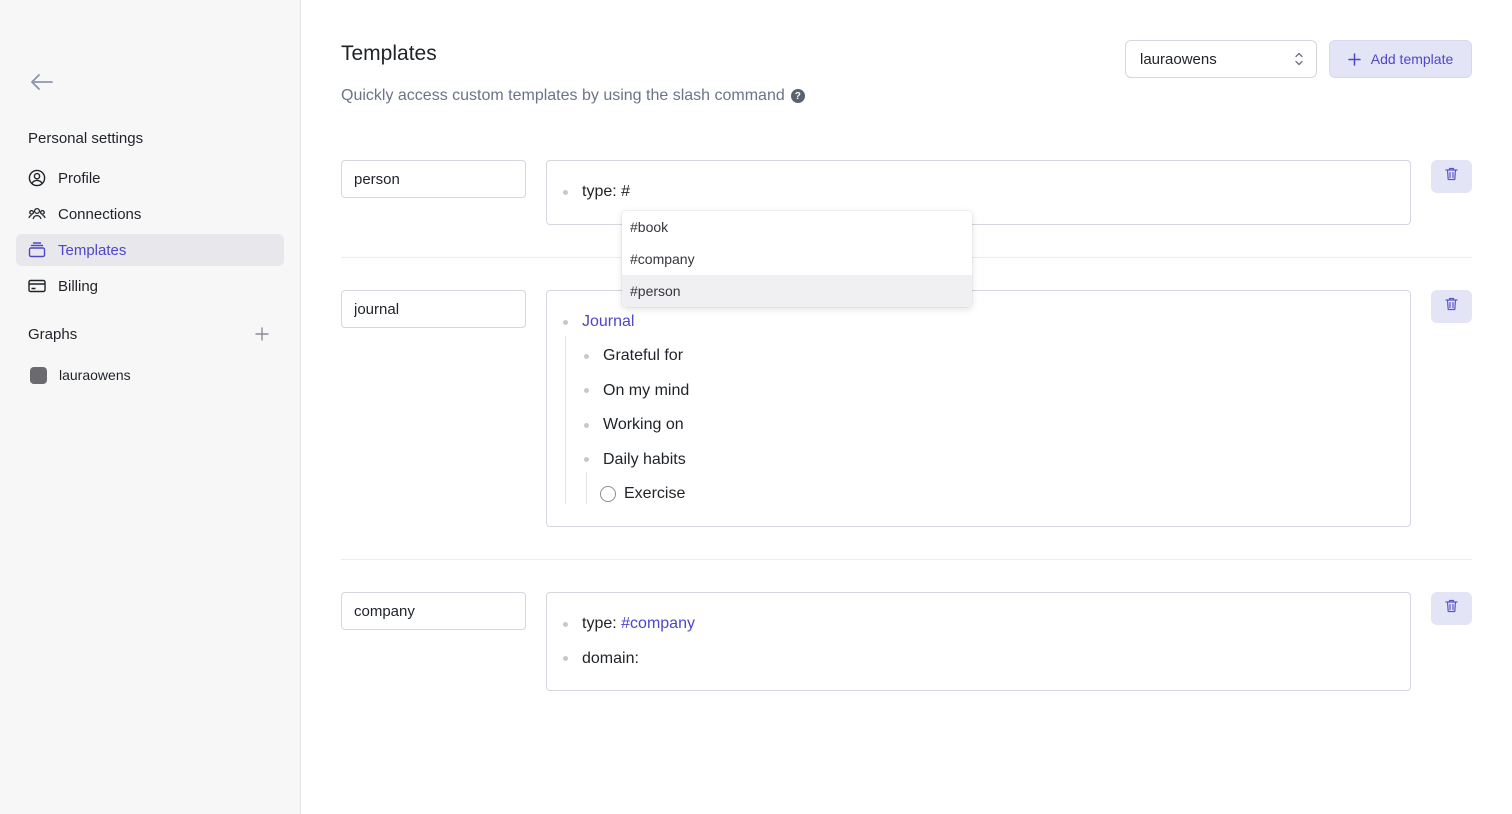 Image resolution: width=1512 pixels, height=814 pixels. What do you see at coordinates (644, 460) in the screenshot?
I see `template-line: Daily habits` at bounding box center [644, 460].